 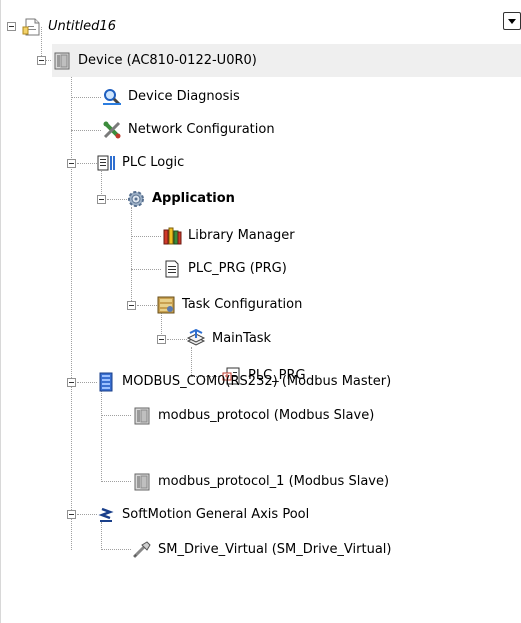 I want to click on axis-pool-icon, so click(x=106, y=515).